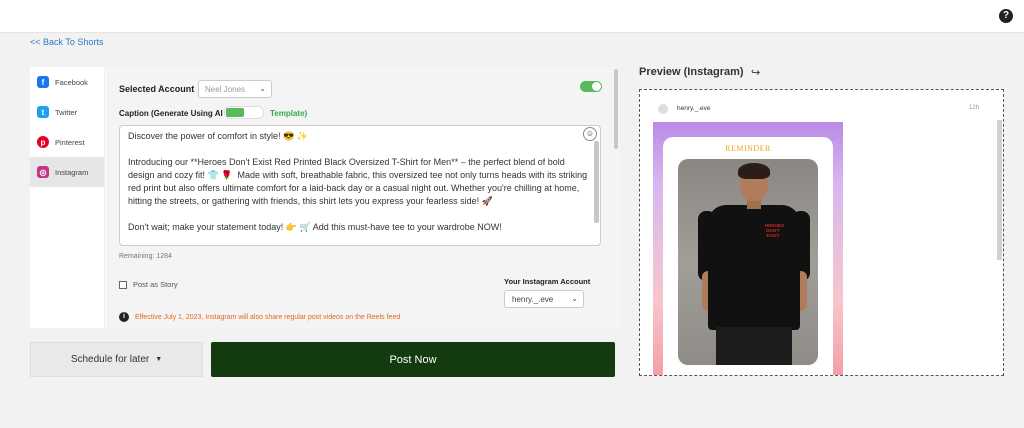 Image resolution: width=1024 pixels, height=428 pixels. What do you see at coordinates (288, 113) in the screenshot?
I see `template-link: Template)` at bounding box center [288, 113].